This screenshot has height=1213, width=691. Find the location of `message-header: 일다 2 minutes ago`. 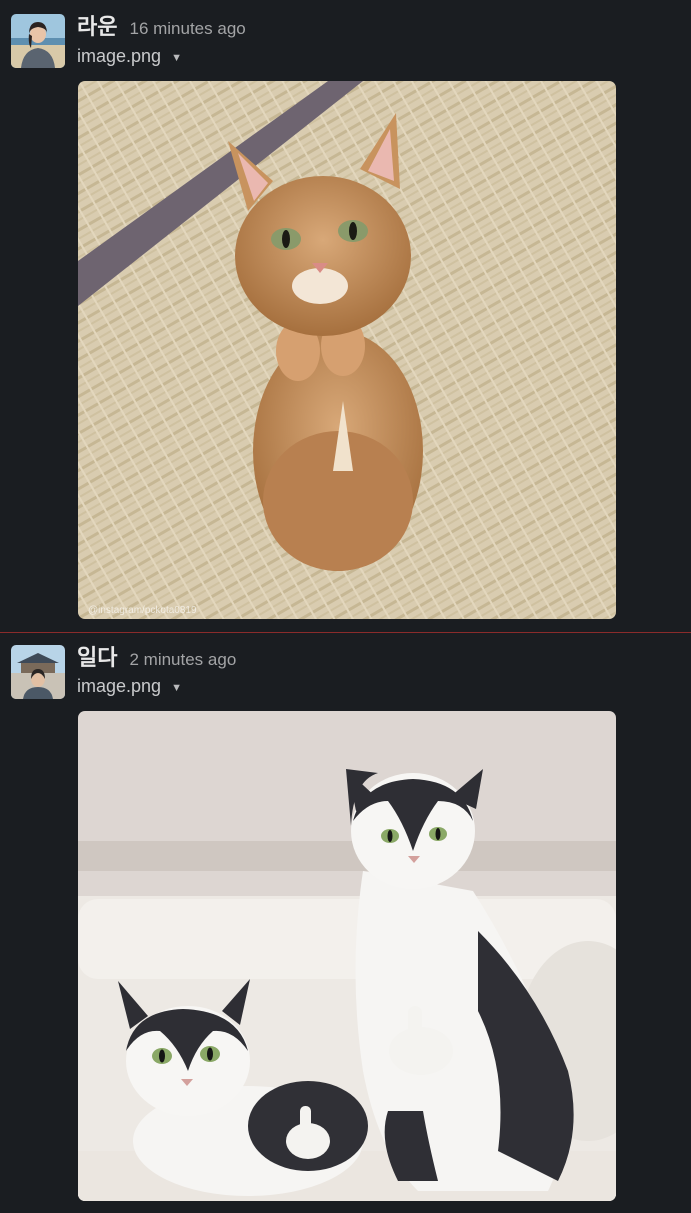

message-header: 일다 2 minutes ago is located at coordinates (156, 656).